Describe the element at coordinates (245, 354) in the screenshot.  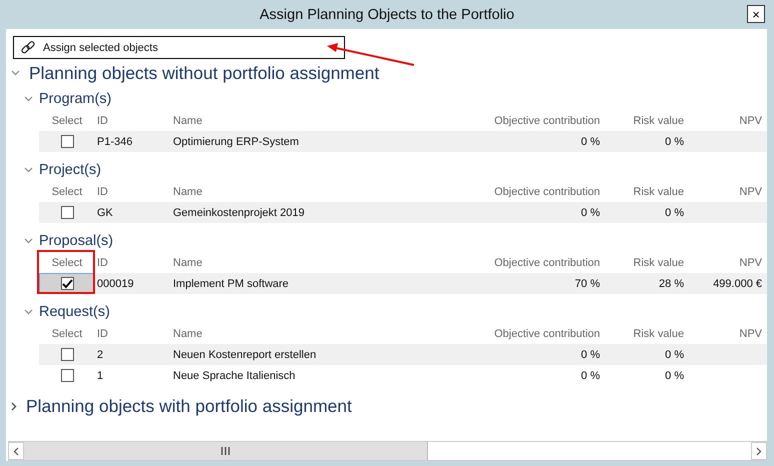
I see `table-cell-text: Neuen Kostenreport erstellen` at that location.